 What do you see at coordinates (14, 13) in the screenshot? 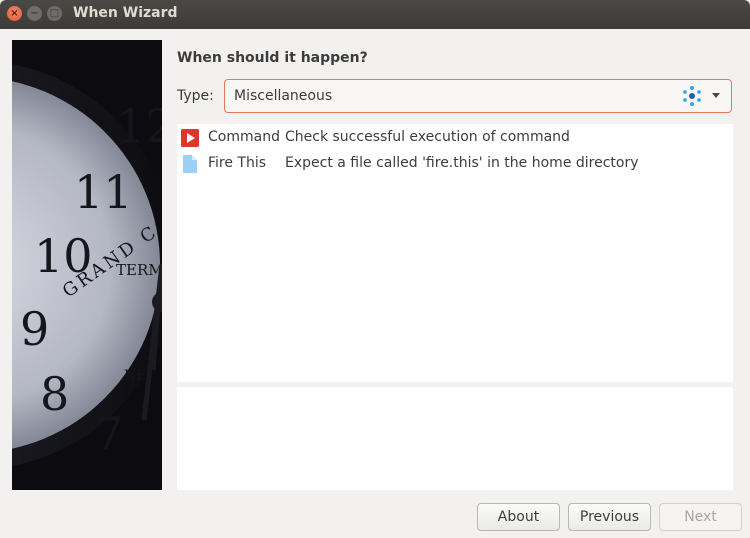
I see `close-window-button: ×` at bounding box center [14, 13].